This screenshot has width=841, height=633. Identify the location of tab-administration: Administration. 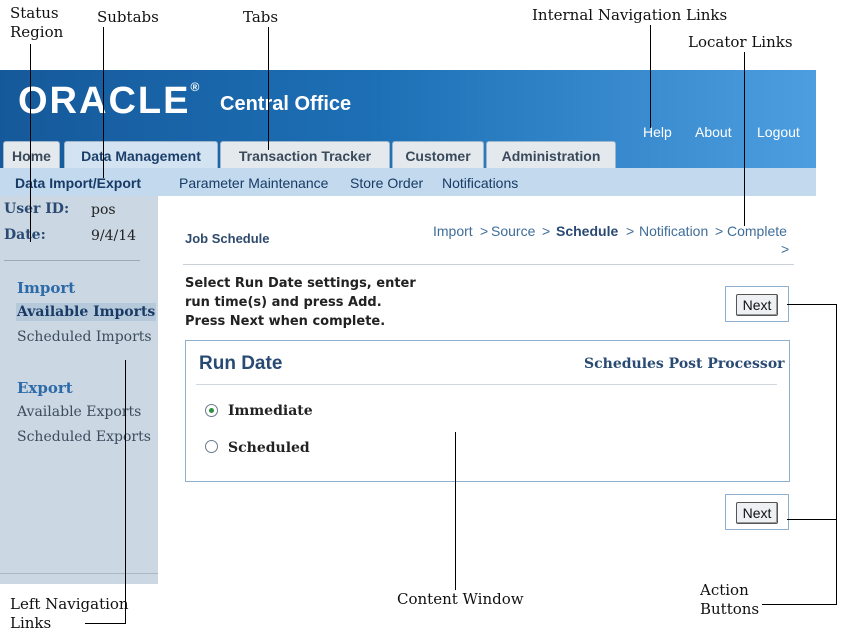
(551, 155).